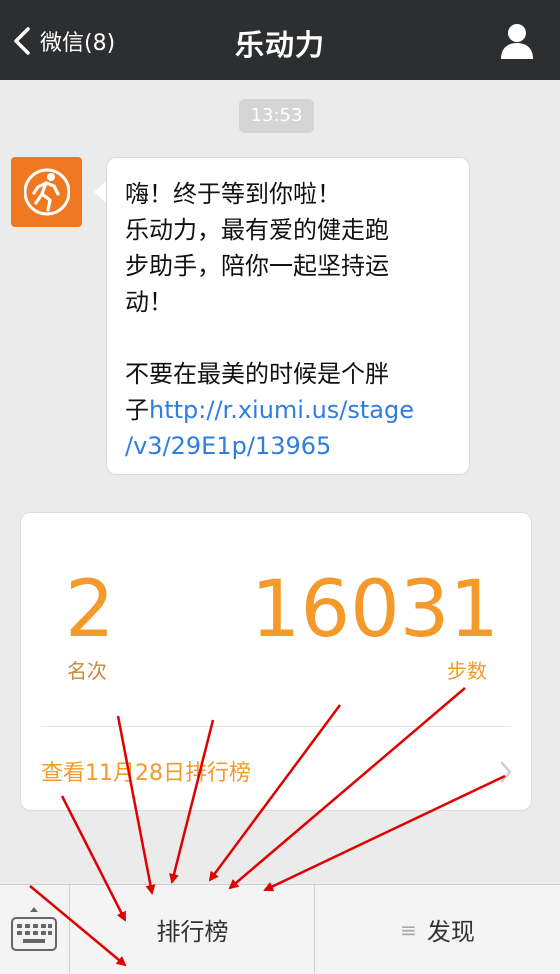  I want to click on sender-avatar, so click(46, 192).